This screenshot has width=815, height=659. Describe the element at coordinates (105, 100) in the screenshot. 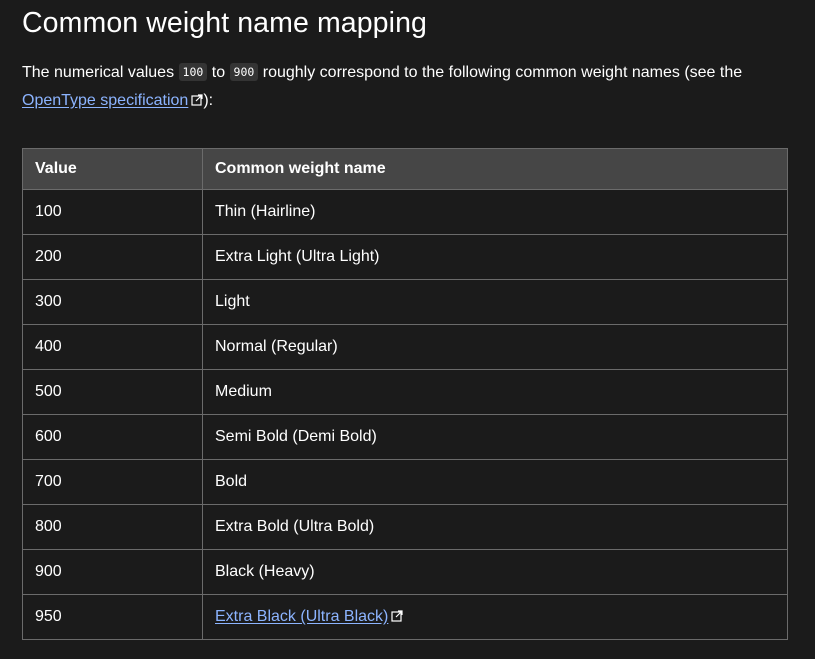

I see `opentype-spec-link: OpenType specification` at that location.